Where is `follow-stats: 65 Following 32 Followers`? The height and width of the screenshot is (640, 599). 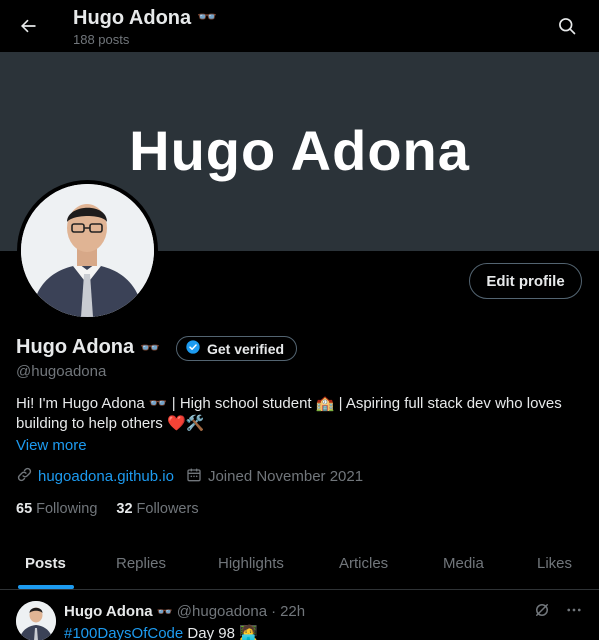
follow-stats: 65 Following 32 Followers is located at coordinates (117, 509).